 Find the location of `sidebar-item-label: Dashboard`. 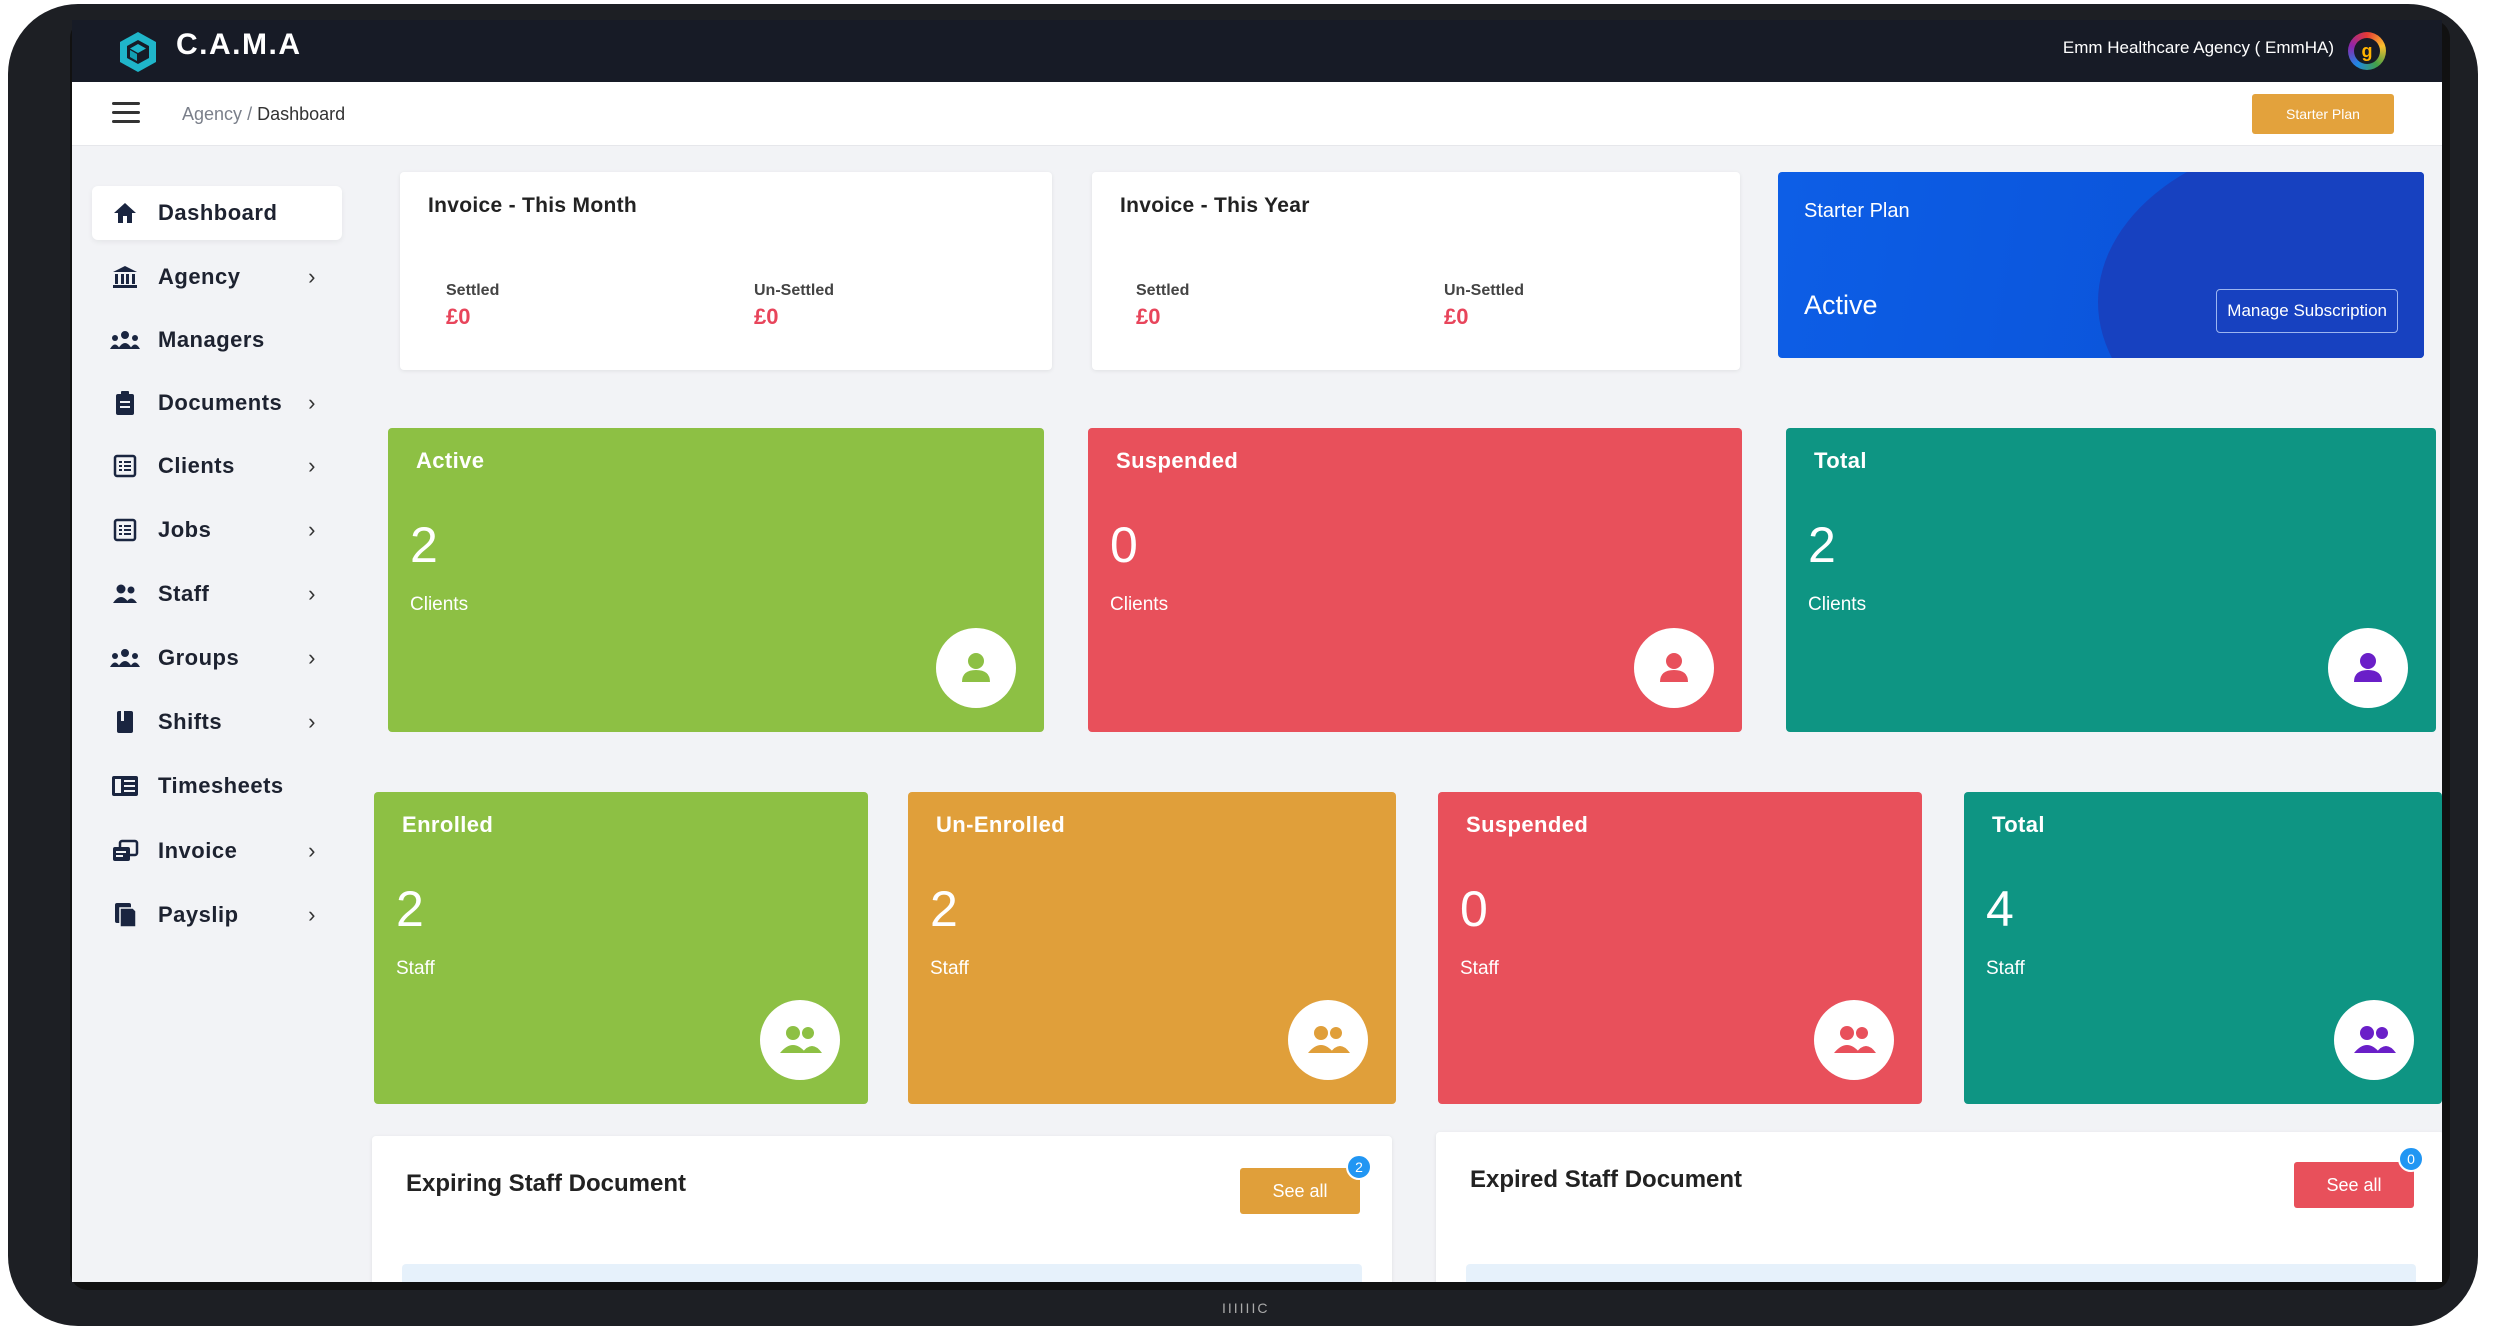

sidebar-item-label: Dashboard is located at coordinates (218, 212).